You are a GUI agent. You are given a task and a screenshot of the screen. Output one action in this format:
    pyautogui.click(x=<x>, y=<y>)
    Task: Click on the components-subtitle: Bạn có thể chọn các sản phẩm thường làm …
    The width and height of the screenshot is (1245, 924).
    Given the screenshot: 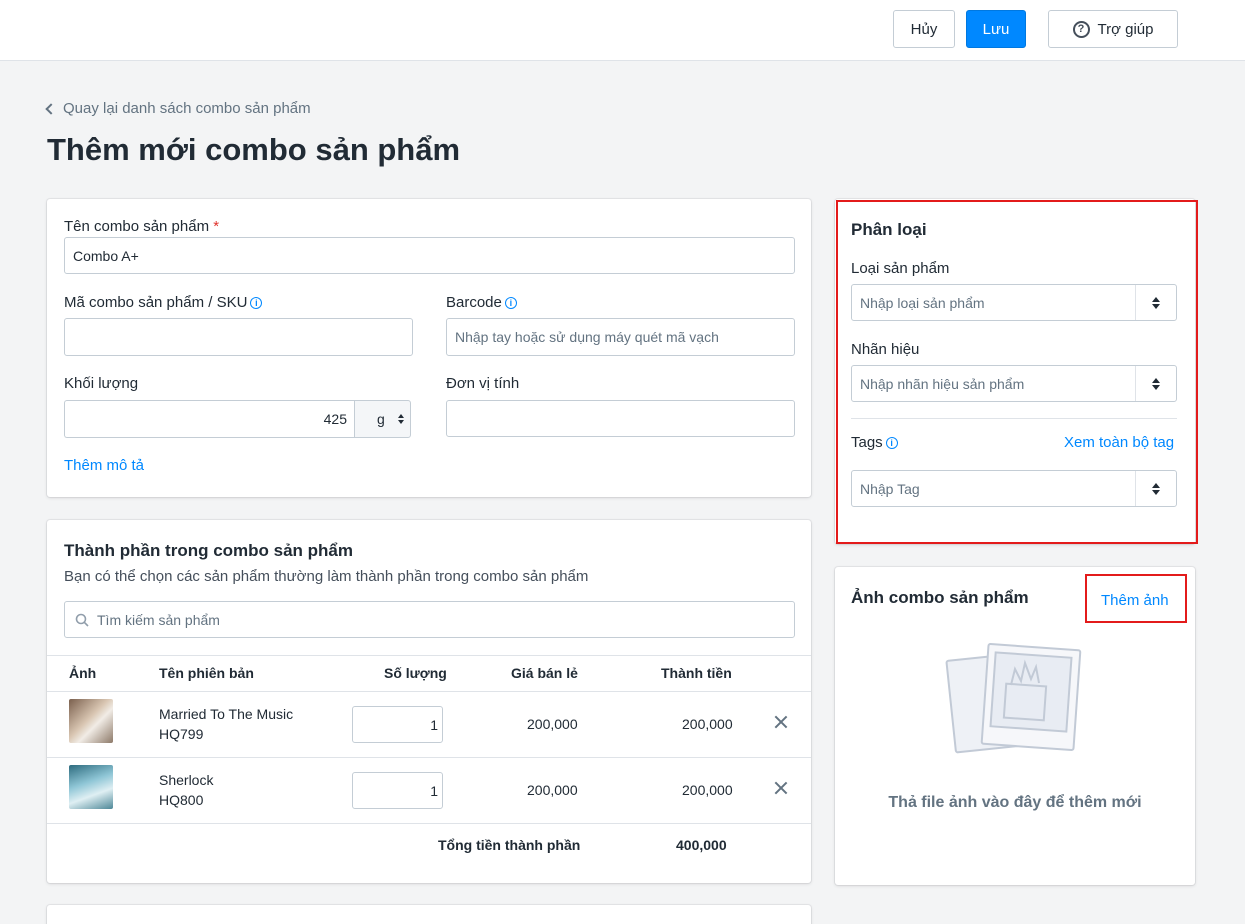 What is the action you would take?
    pyautogui.click(x=326, y=576)
    